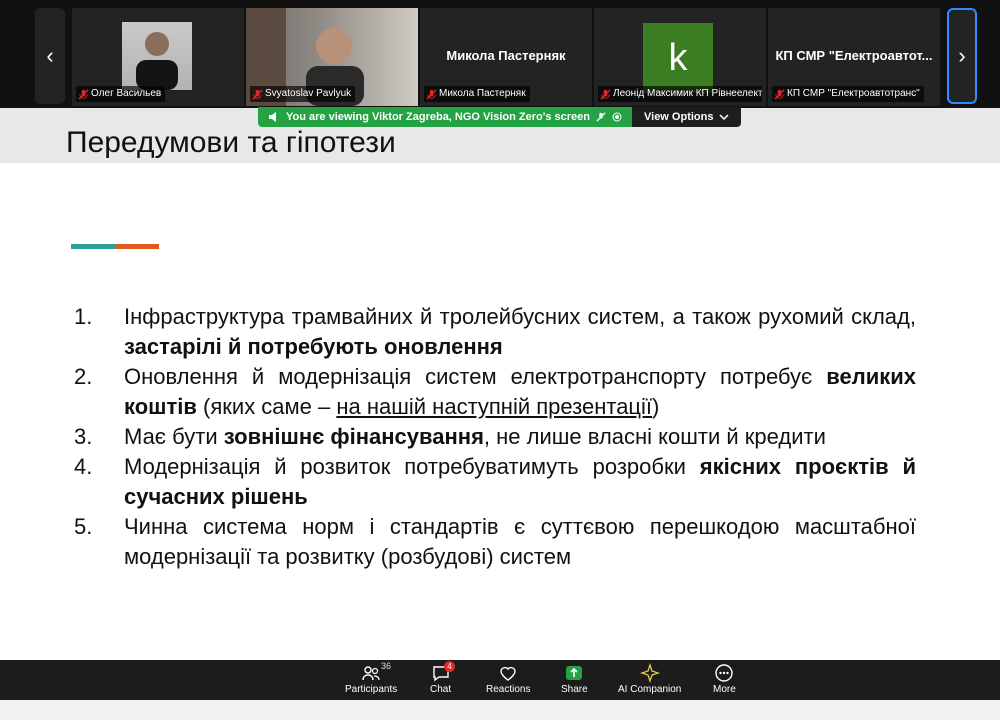  What do you see at coordinates (574, 673) in the screenshot?
I see `share-icon` at bounding box center [574, 673].